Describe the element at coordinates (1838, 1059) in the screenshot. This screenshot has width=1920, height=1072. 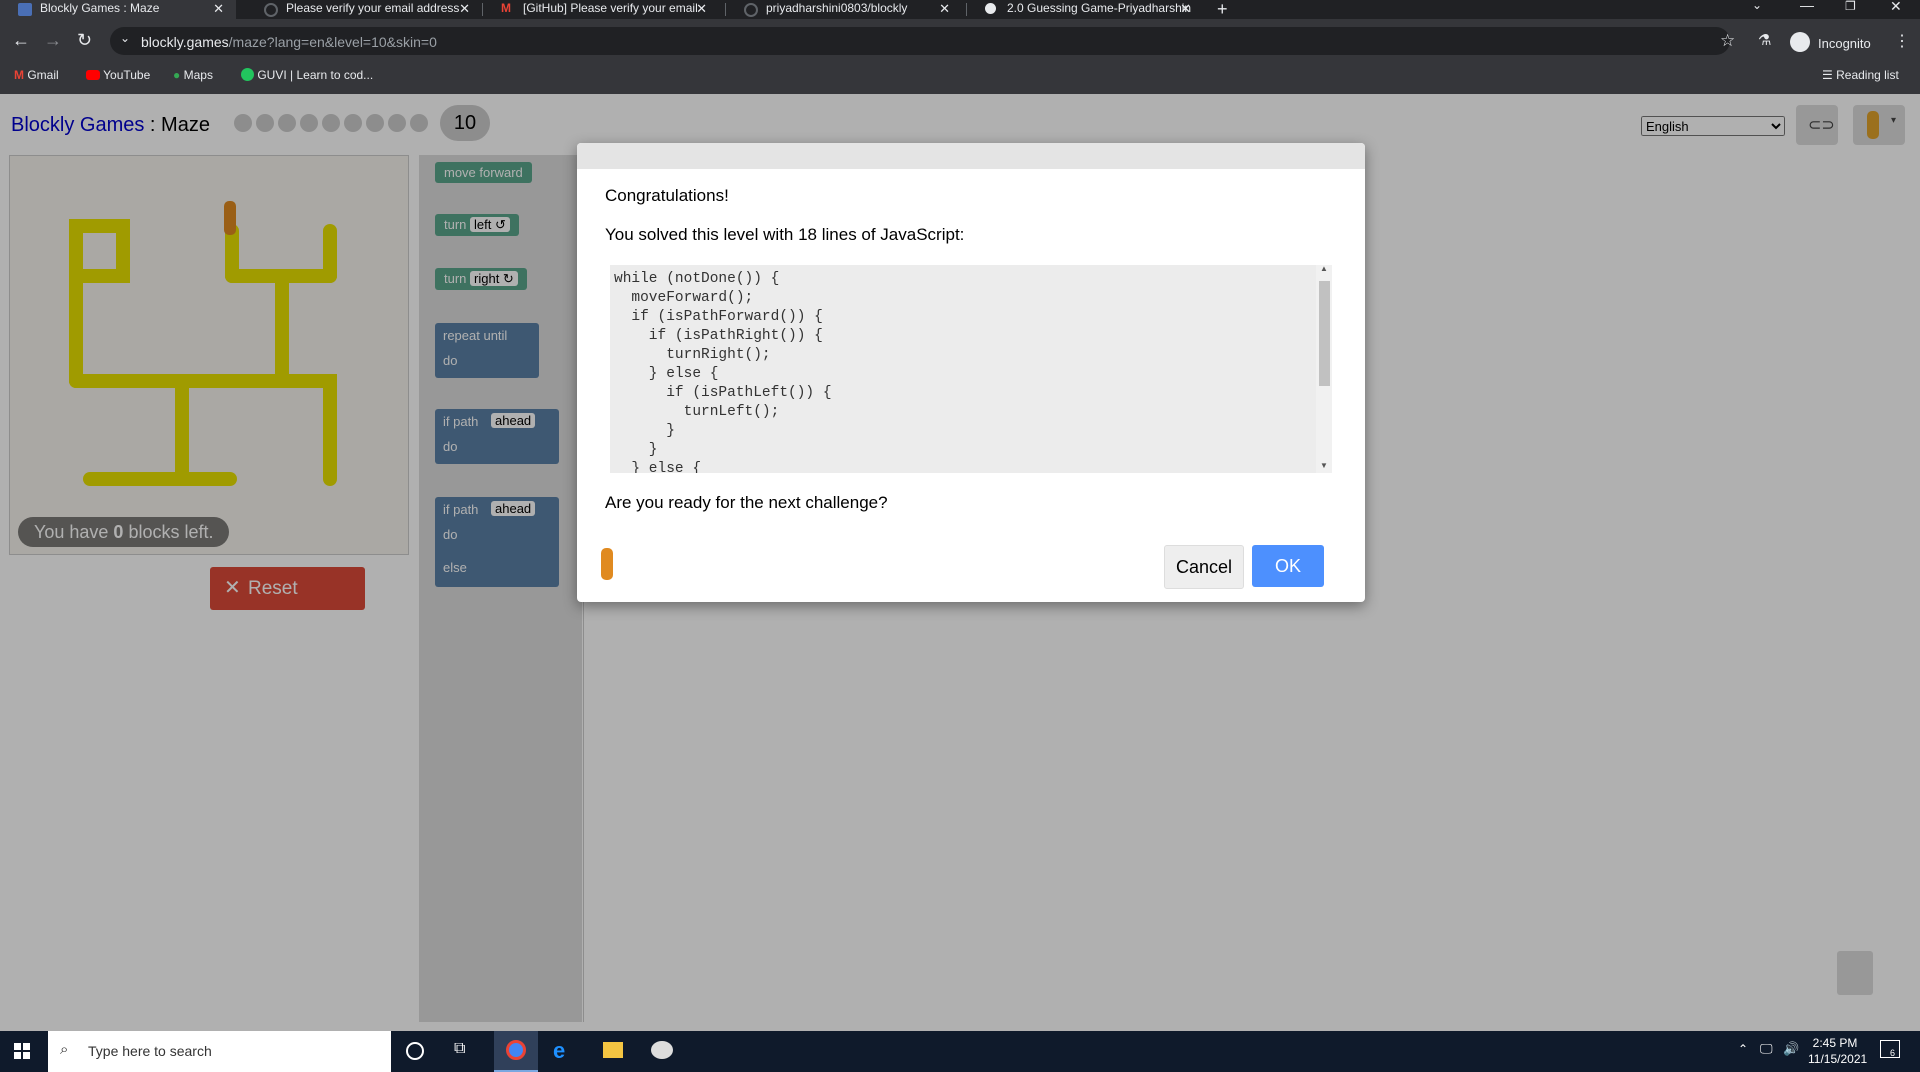
I see `clock-date: 11/15/2021` at that location.